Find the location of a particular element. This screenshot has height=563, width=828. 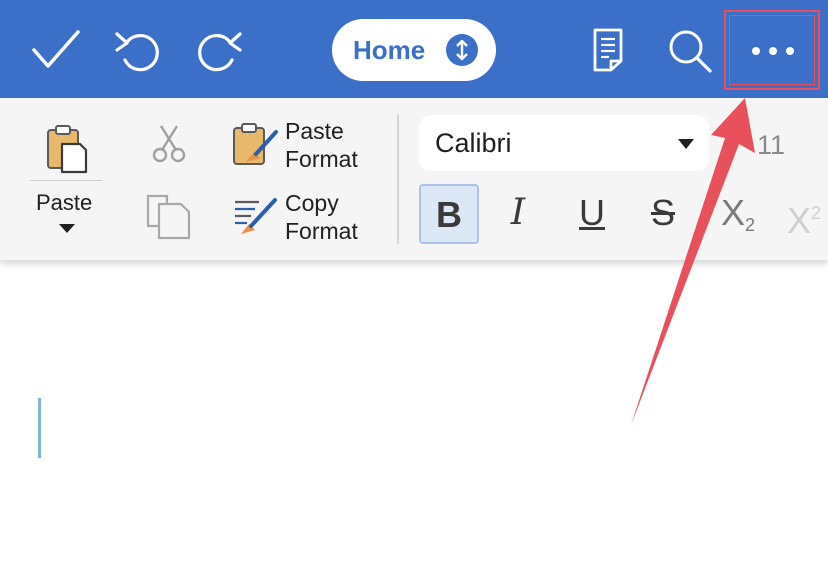

search-icon is located at coordinates (690, 51).